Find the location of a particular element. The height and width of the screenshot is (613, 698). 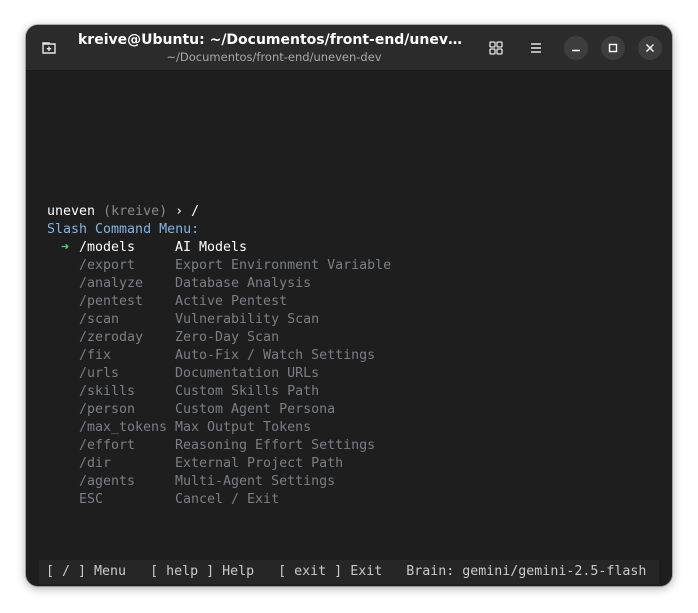

command-description: Auto-Fix / Watch Settings is located at coordinates (275, 355).